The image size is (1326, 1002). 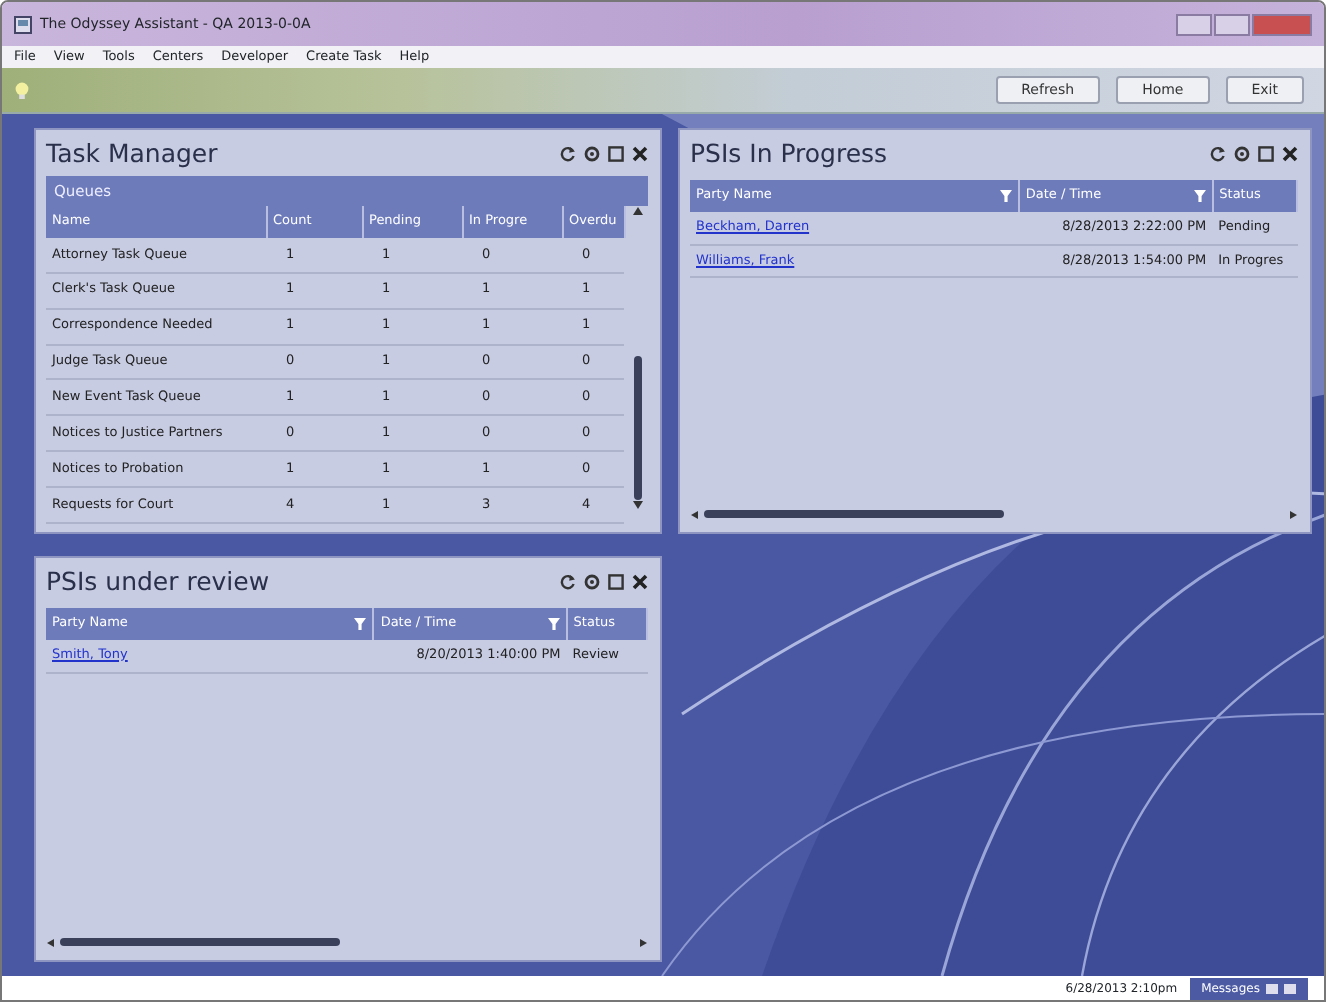 What do you see at coordinates (158, 582) in the screenshot?
I see `panel-title: PSIs under review` at bounding box center [158, 582].